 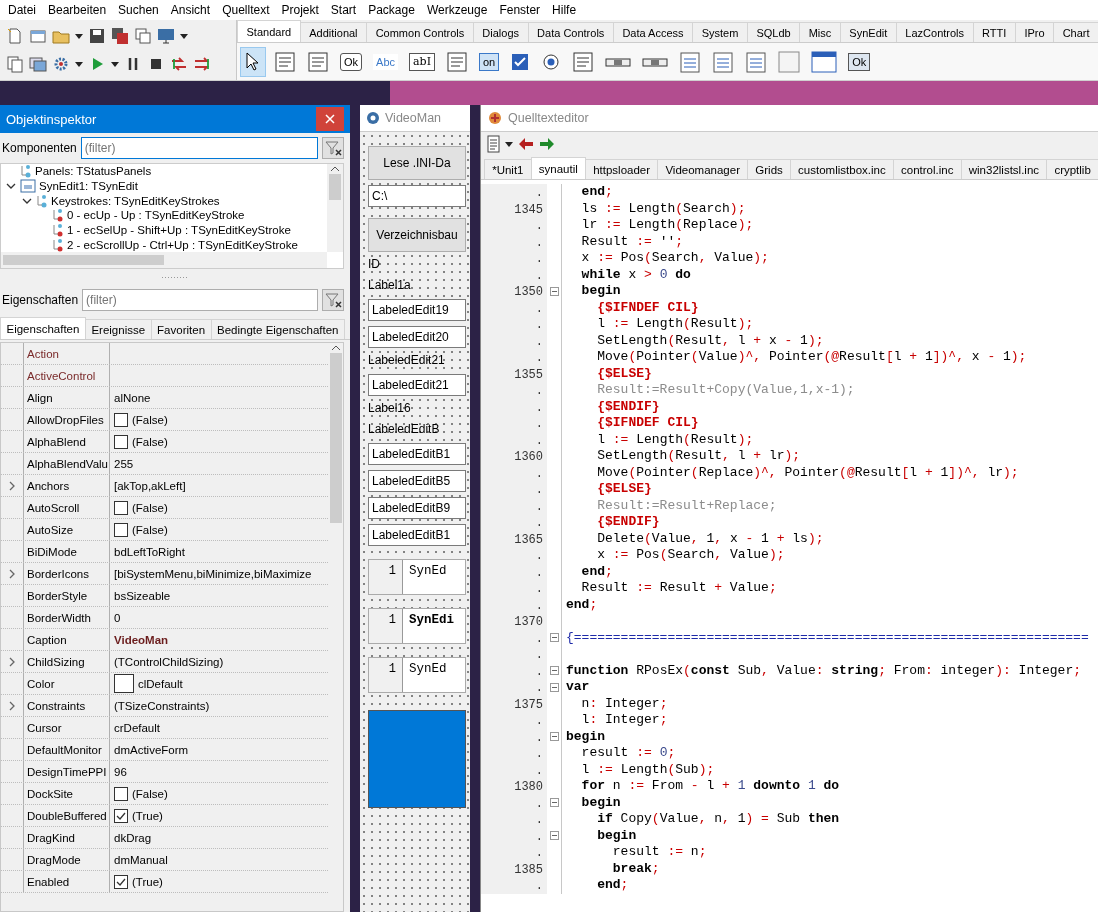 I want to click on save-all-icon, so click(x=120, y=36).